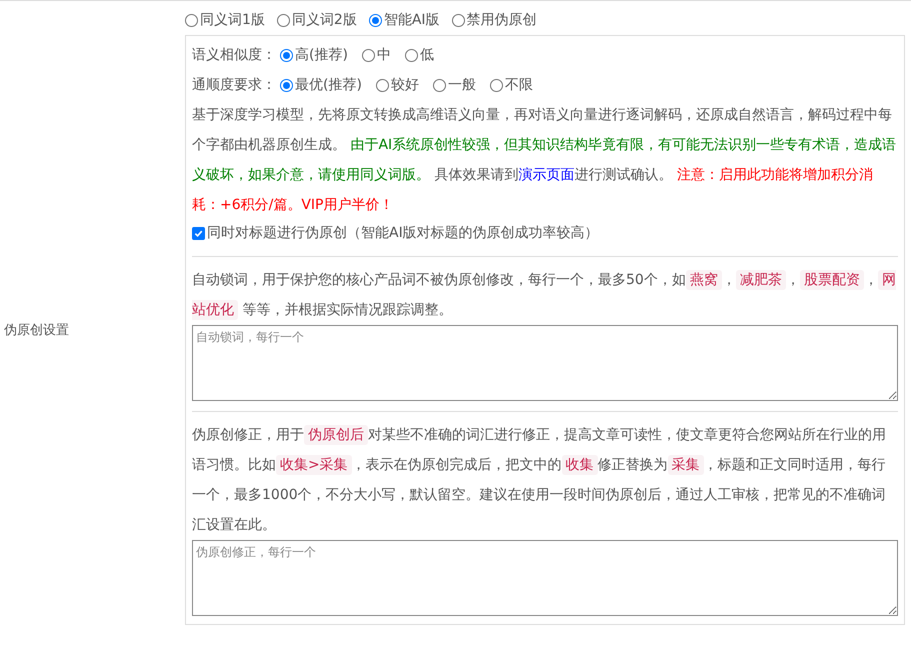  I want to click on mode-radio: 同义词2版, so click(316, 20).